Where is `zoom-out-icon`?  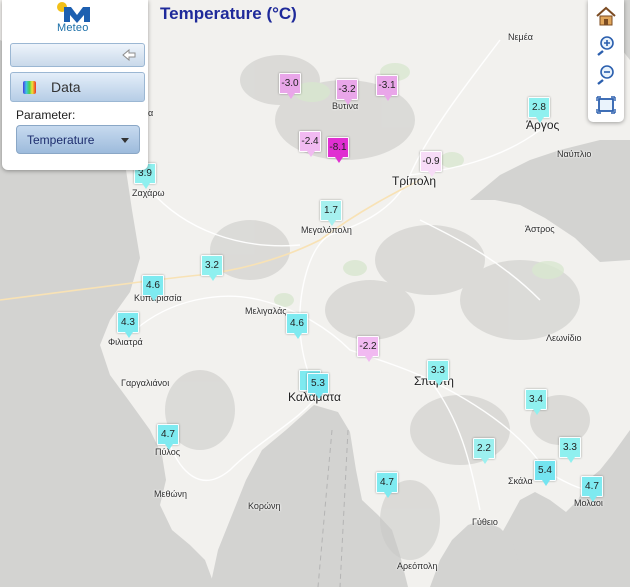
zoom-out-icon is located at coordinates (605, 75).